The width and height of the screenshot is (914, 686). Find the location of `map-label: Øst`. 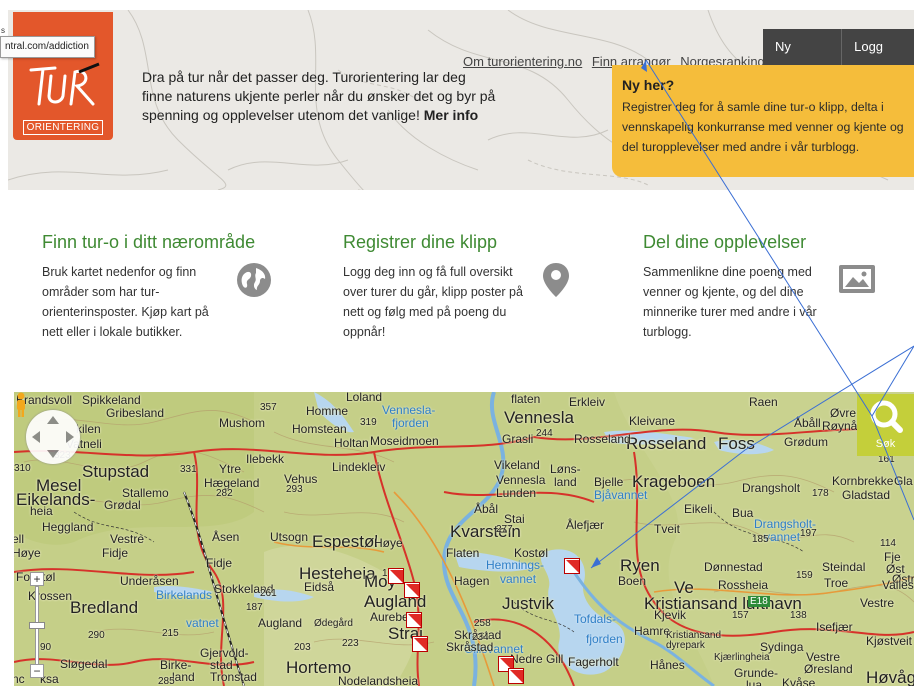

map-label: Øst is located at coordinates (895, 569).